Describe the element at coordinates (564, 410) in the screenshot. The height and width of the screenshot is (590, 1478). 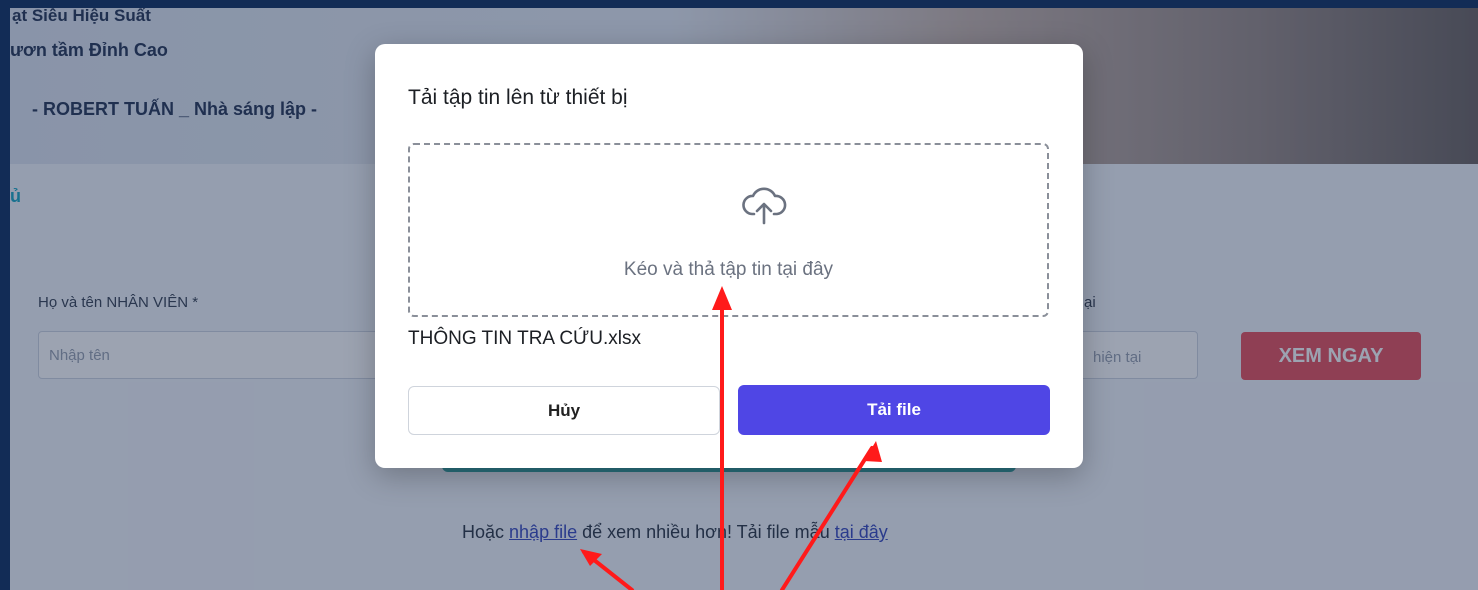
I see `cancel-button: Hủy` at that location.